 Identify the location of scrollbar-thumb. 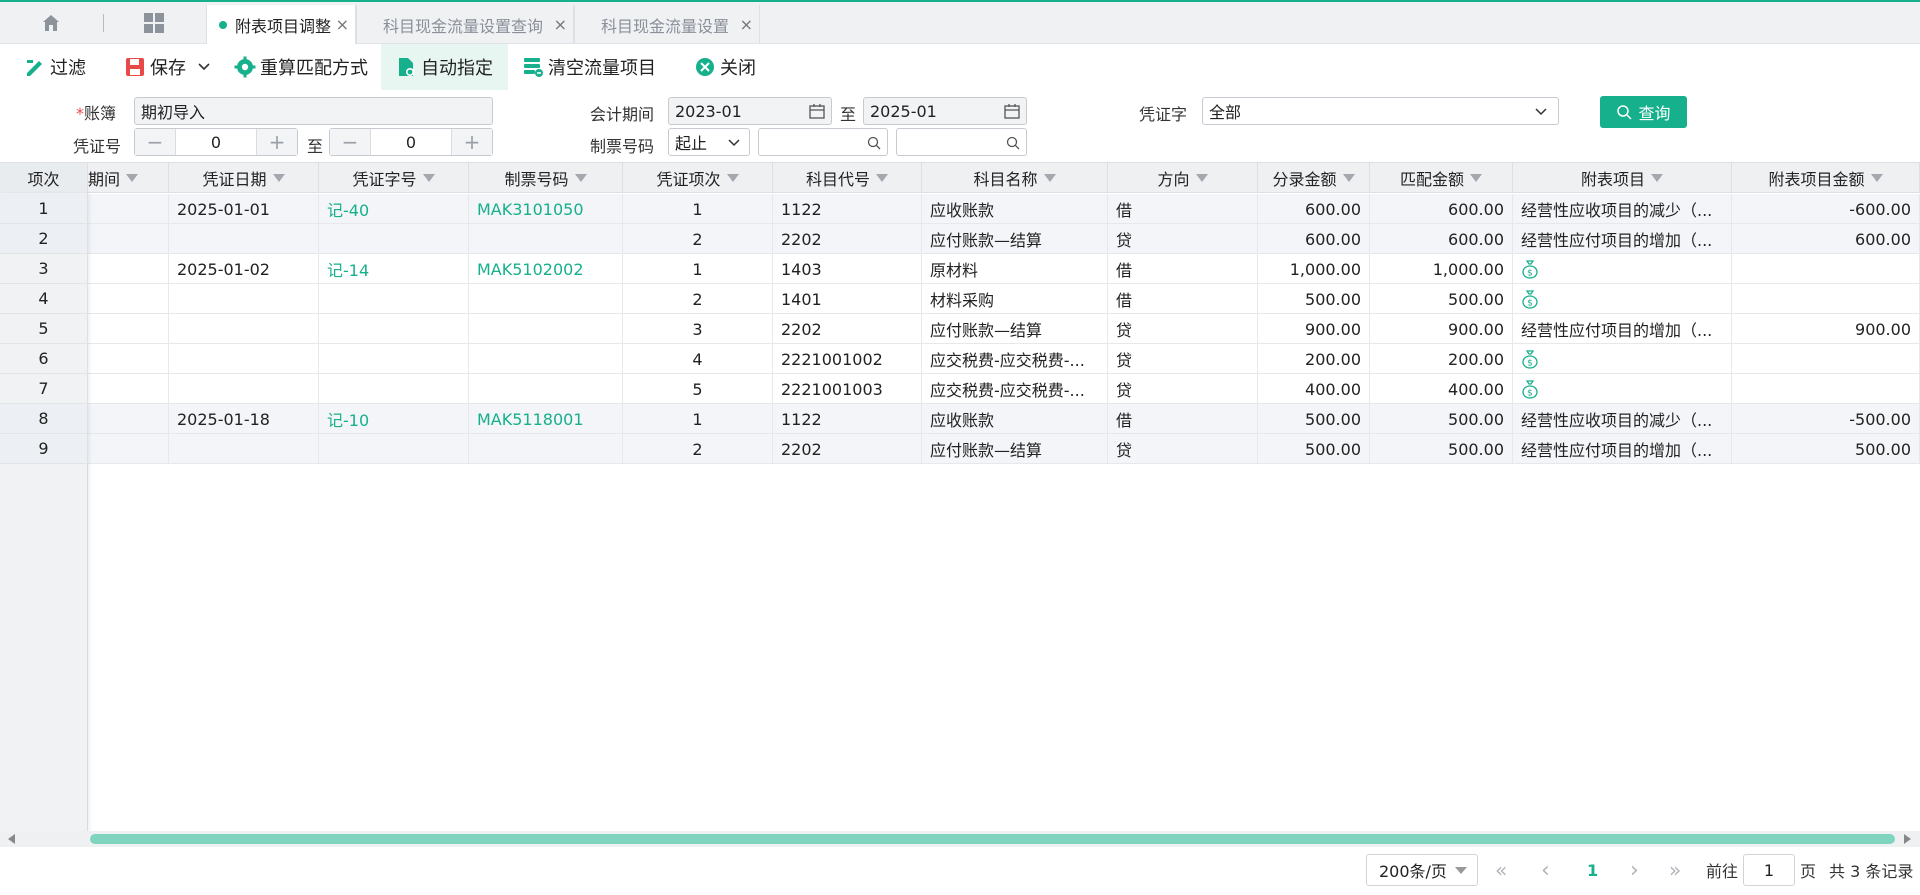
(992, 839).